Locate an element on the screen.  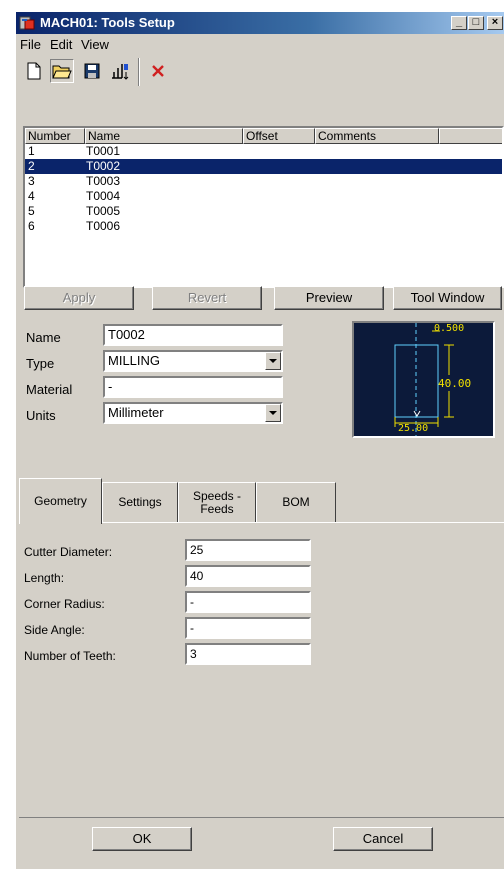
cancel-button: Cancel is located at coordinates (383, 839).